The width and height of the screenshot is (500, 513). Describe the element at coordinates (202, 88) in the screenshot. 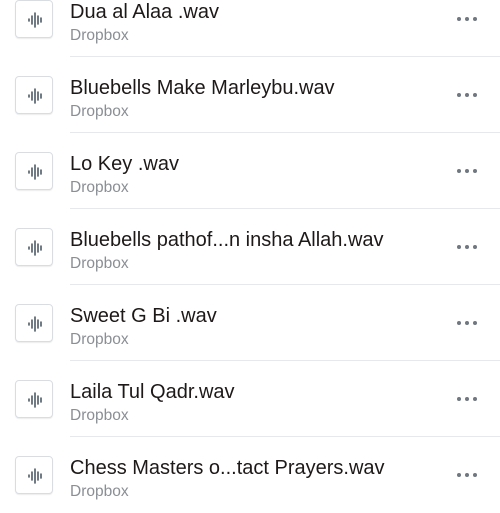

I see `file-name: Bluebells Make Marleybu.wav` at that location.